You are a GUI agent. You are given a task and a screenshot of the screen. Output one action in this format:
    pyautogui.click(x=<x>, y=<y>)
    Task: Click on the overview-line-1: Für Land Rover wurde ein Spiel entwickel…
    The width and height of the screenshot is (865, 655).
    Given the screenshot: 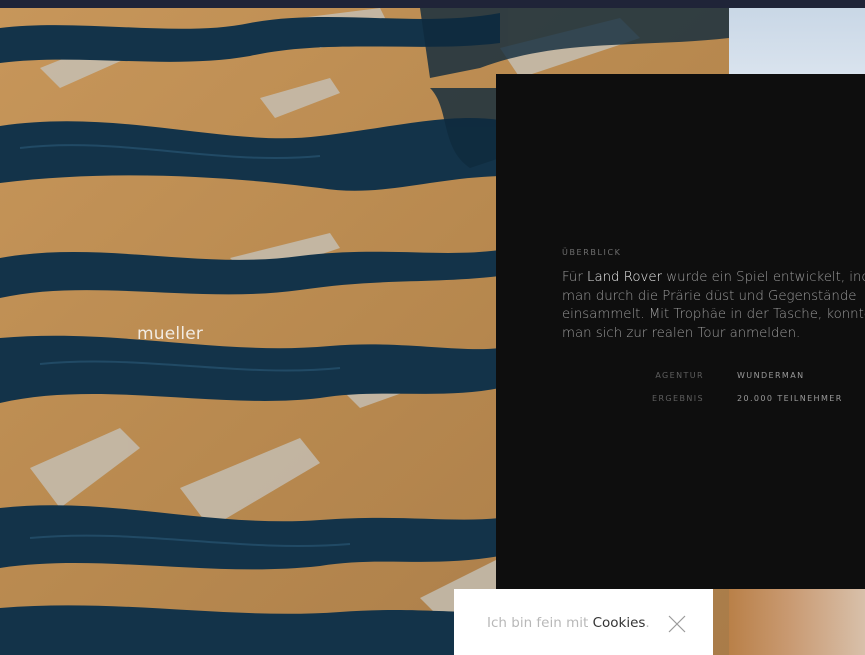 What is the action you would take?
    pyautogui.click(x=713, y=278)
    